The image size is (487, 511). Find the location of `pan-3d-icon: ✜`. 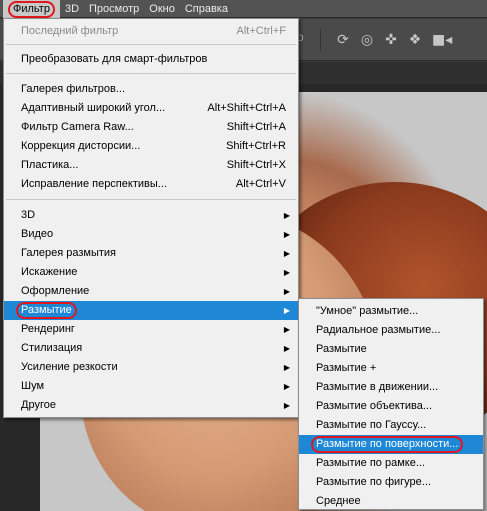

pan-3d-icon: ✜ is located at coordinates (391, 40).